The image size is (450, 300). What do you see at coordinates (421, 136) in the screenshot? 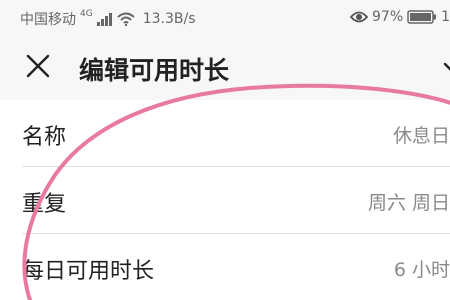
I see `row-value: 休息日` at bounding box center [421, 136].